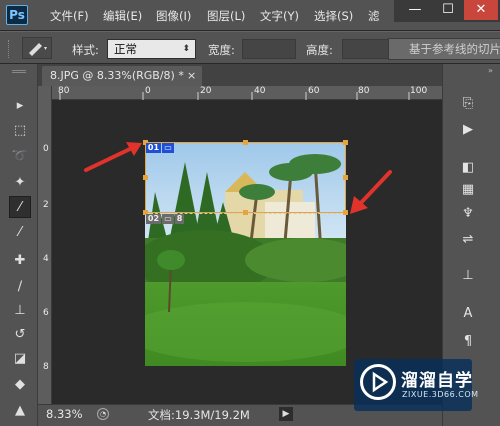 Image resolution: width=500 pixels, height=426 pixels. I want to click on ruler-tick-label: 20, so click(206, 91).